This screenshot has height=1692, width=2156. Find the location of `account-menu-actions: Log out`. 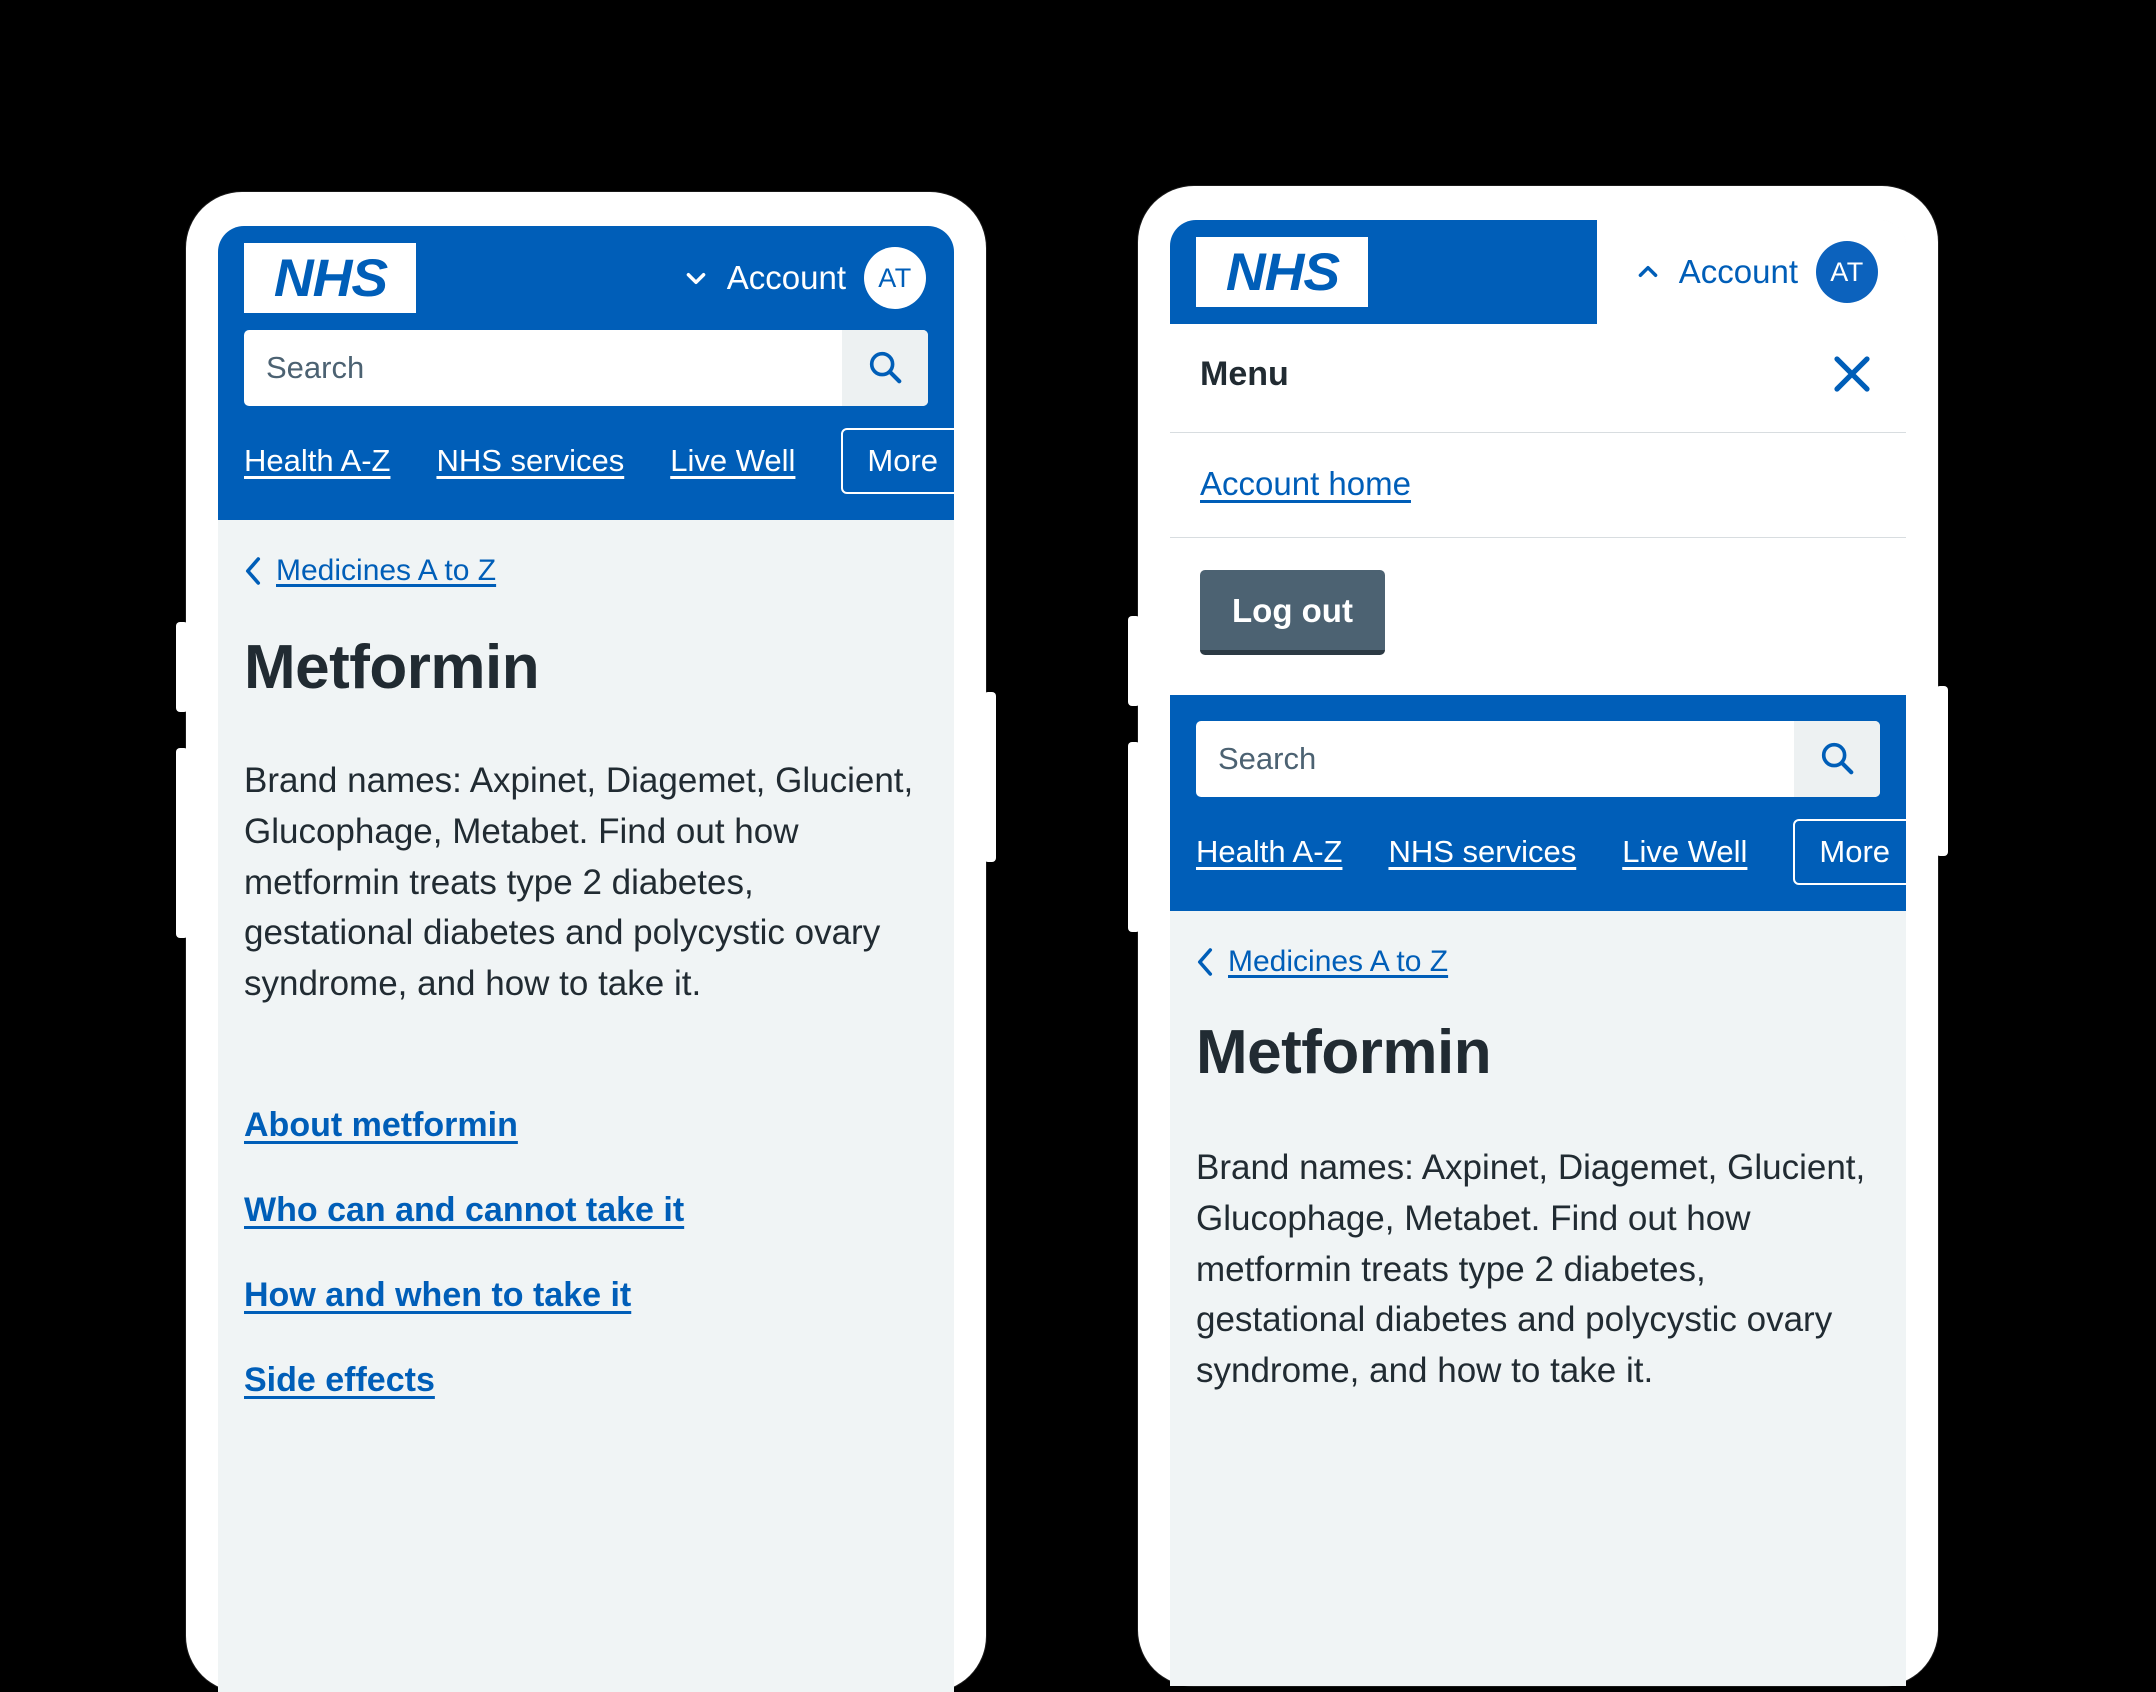

account-menu-actions: Log out is located at coordinates (1538, 616).